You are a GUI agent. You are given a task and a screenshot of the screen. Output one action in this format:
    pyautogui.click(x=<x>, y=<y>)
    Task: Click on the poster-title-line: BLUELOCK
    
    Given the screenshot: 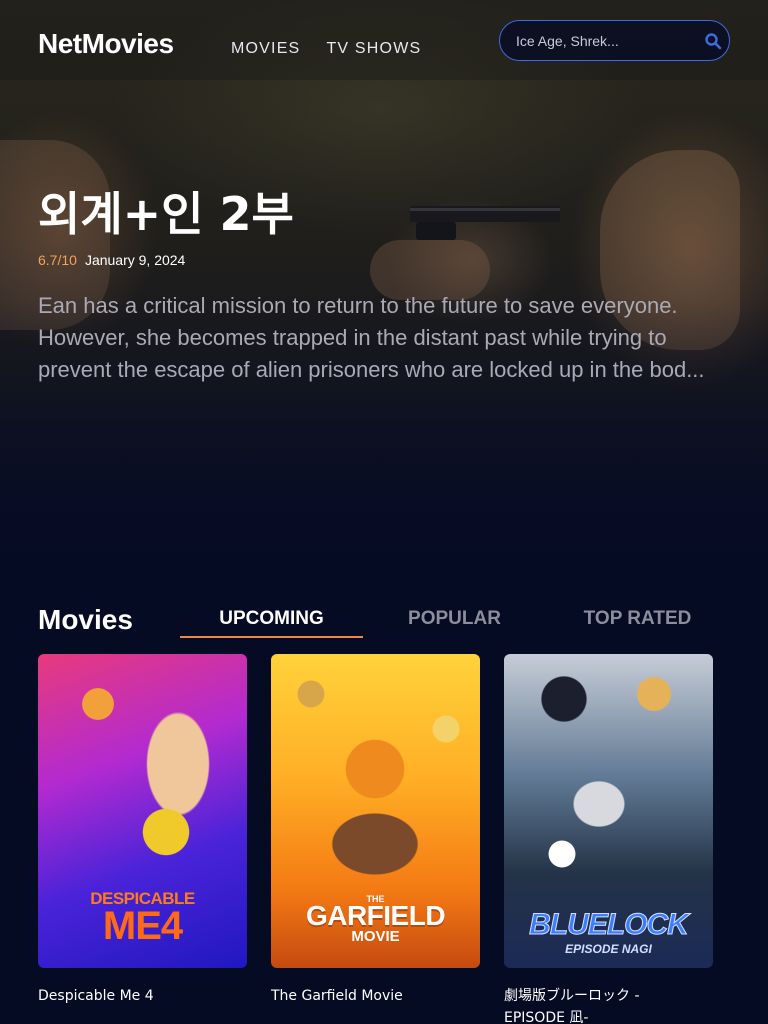 What is the action you would take?
    pyautogui.click(x=609, y=925)
    